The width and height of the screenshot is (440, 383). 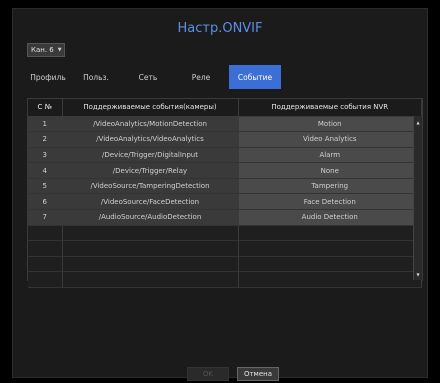 I want to click on nvr-event-select: None▼, so click(x=330, y=170).